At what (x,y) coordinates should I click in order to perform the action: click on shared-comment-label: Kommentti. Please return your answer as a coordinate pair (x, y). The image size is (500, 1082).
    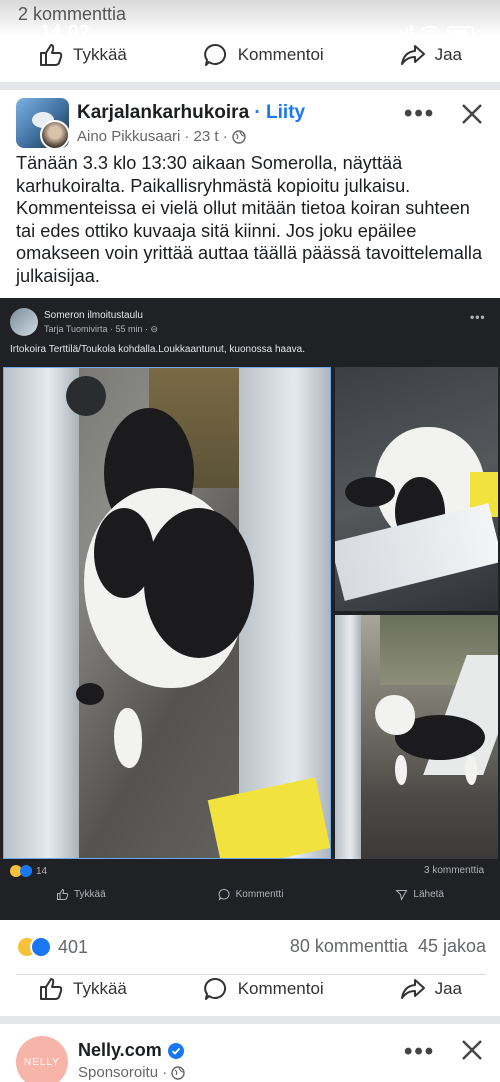
    Looking at the image, I should click on (259, 894).